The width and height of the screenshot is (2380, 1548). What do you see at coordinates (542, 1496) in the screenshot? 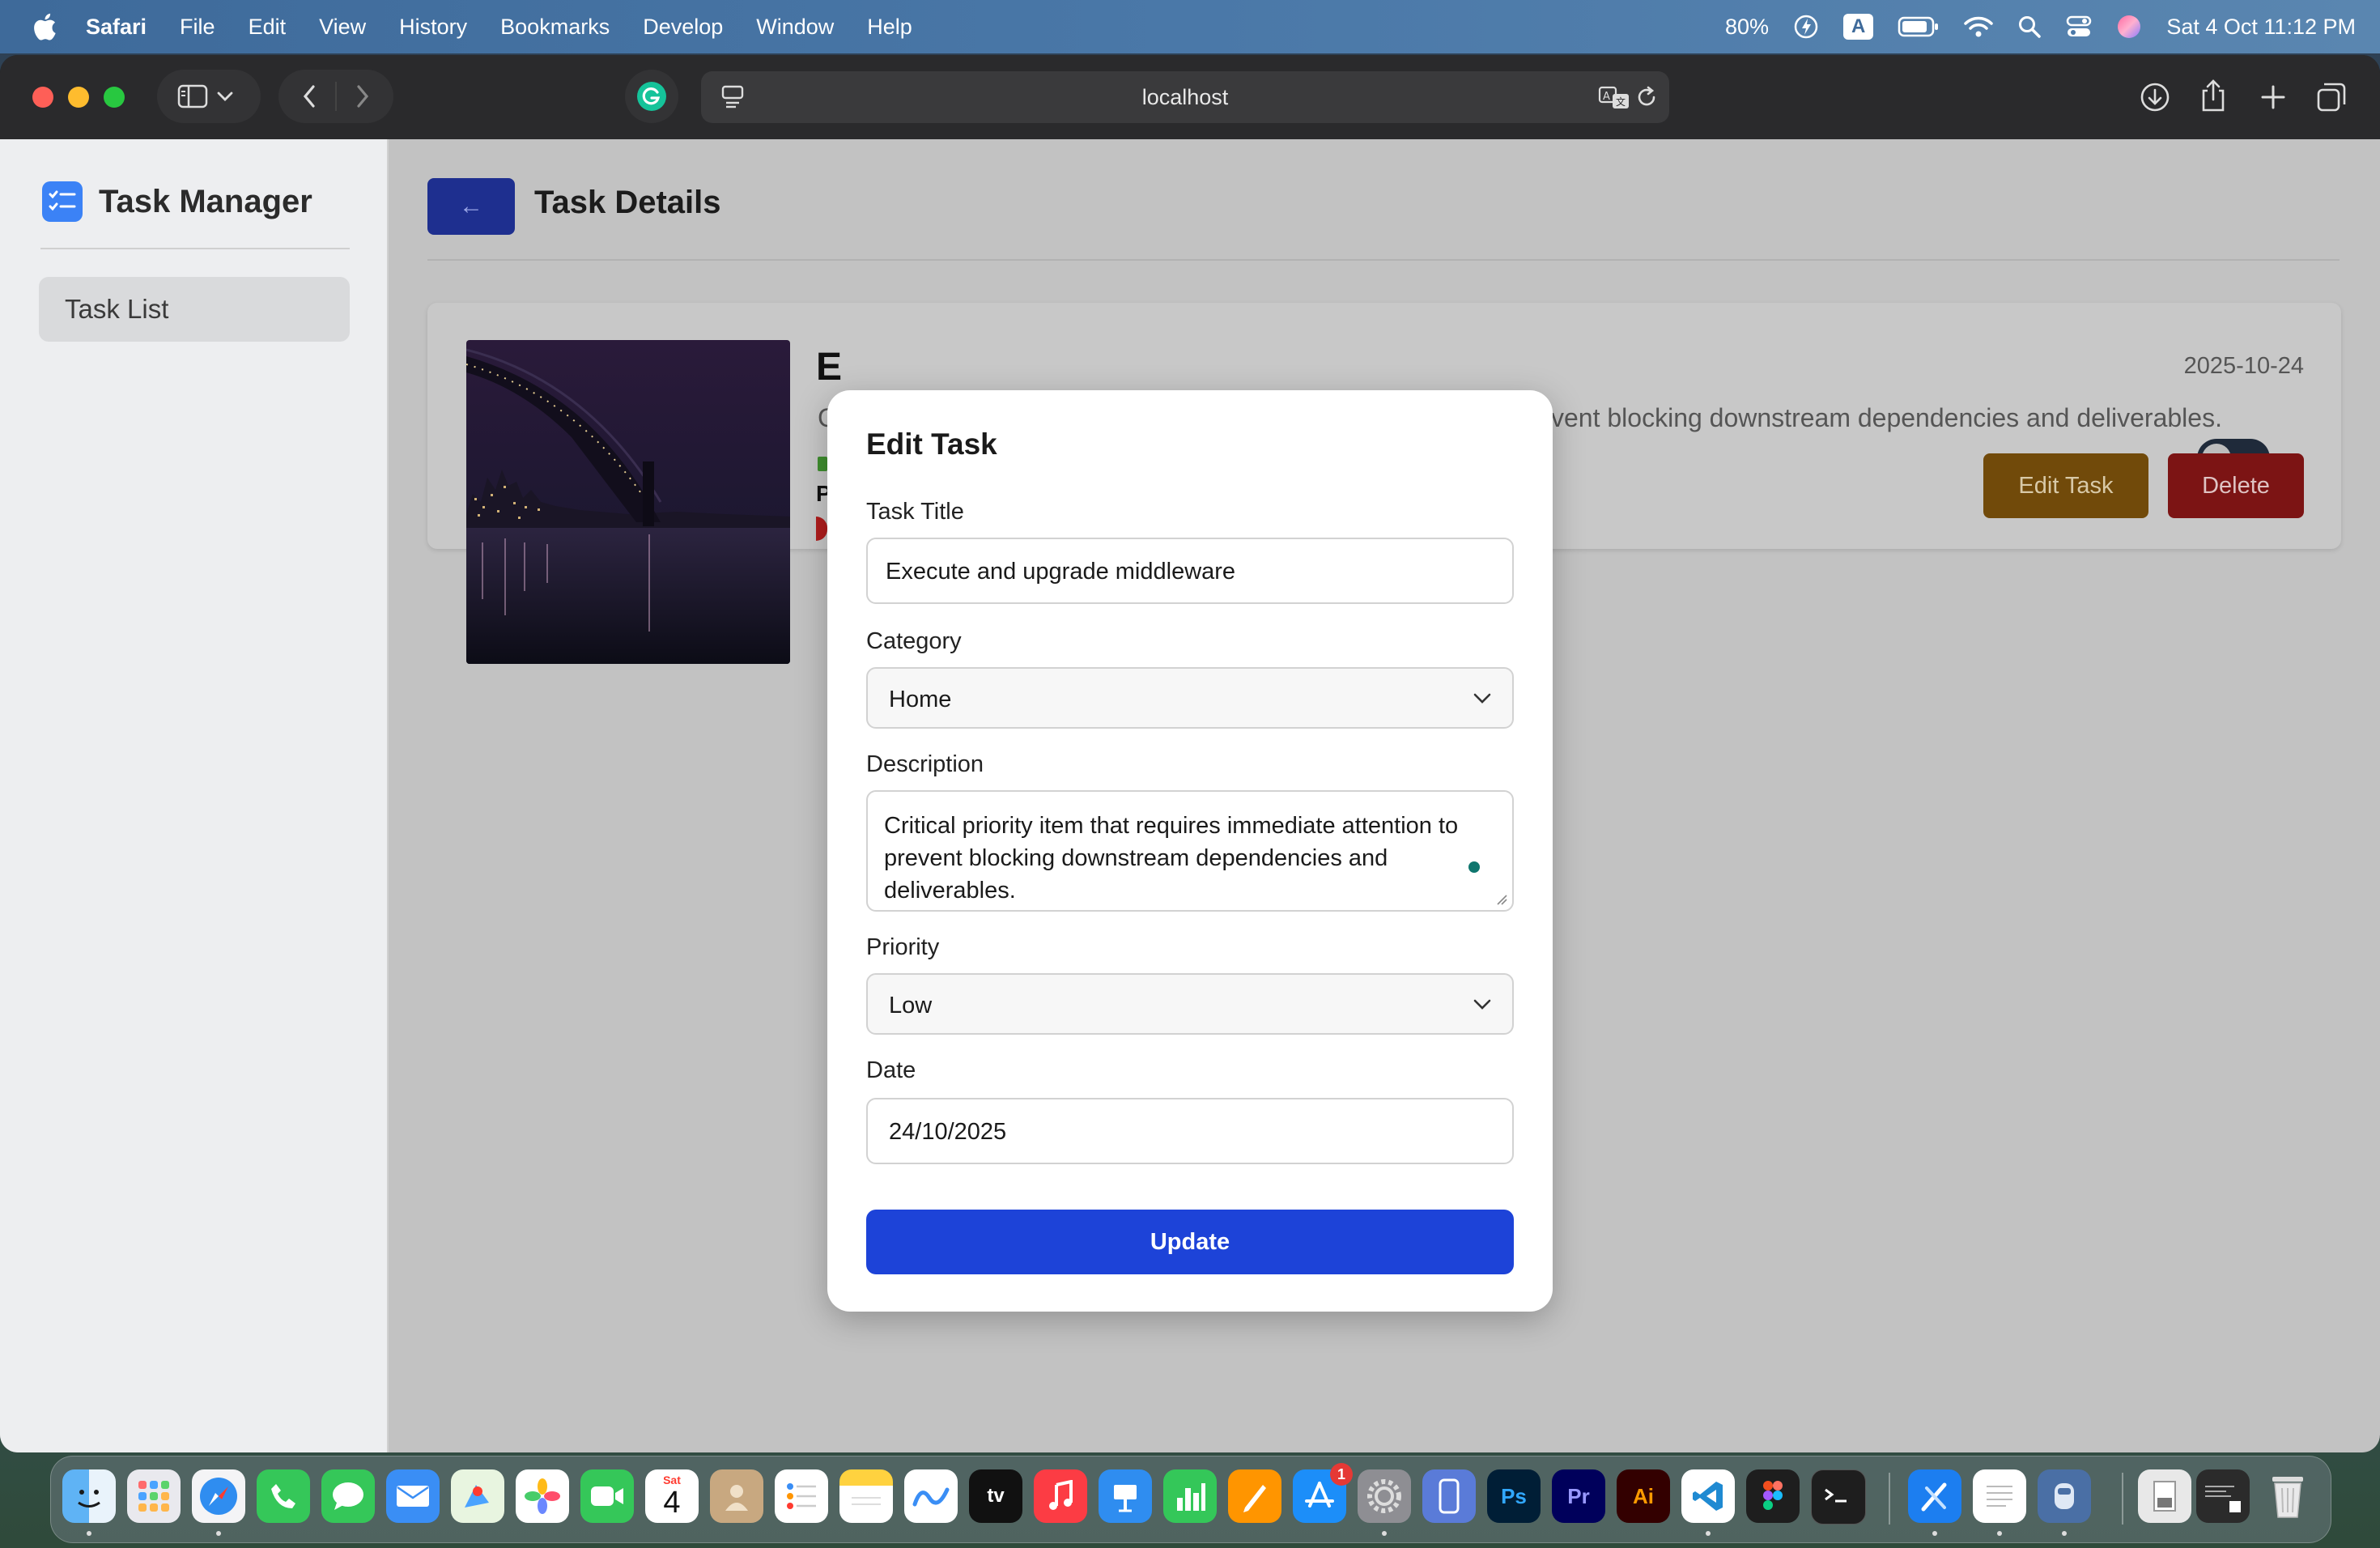
I see `photos-icon` at bounding box center [542, 1496].